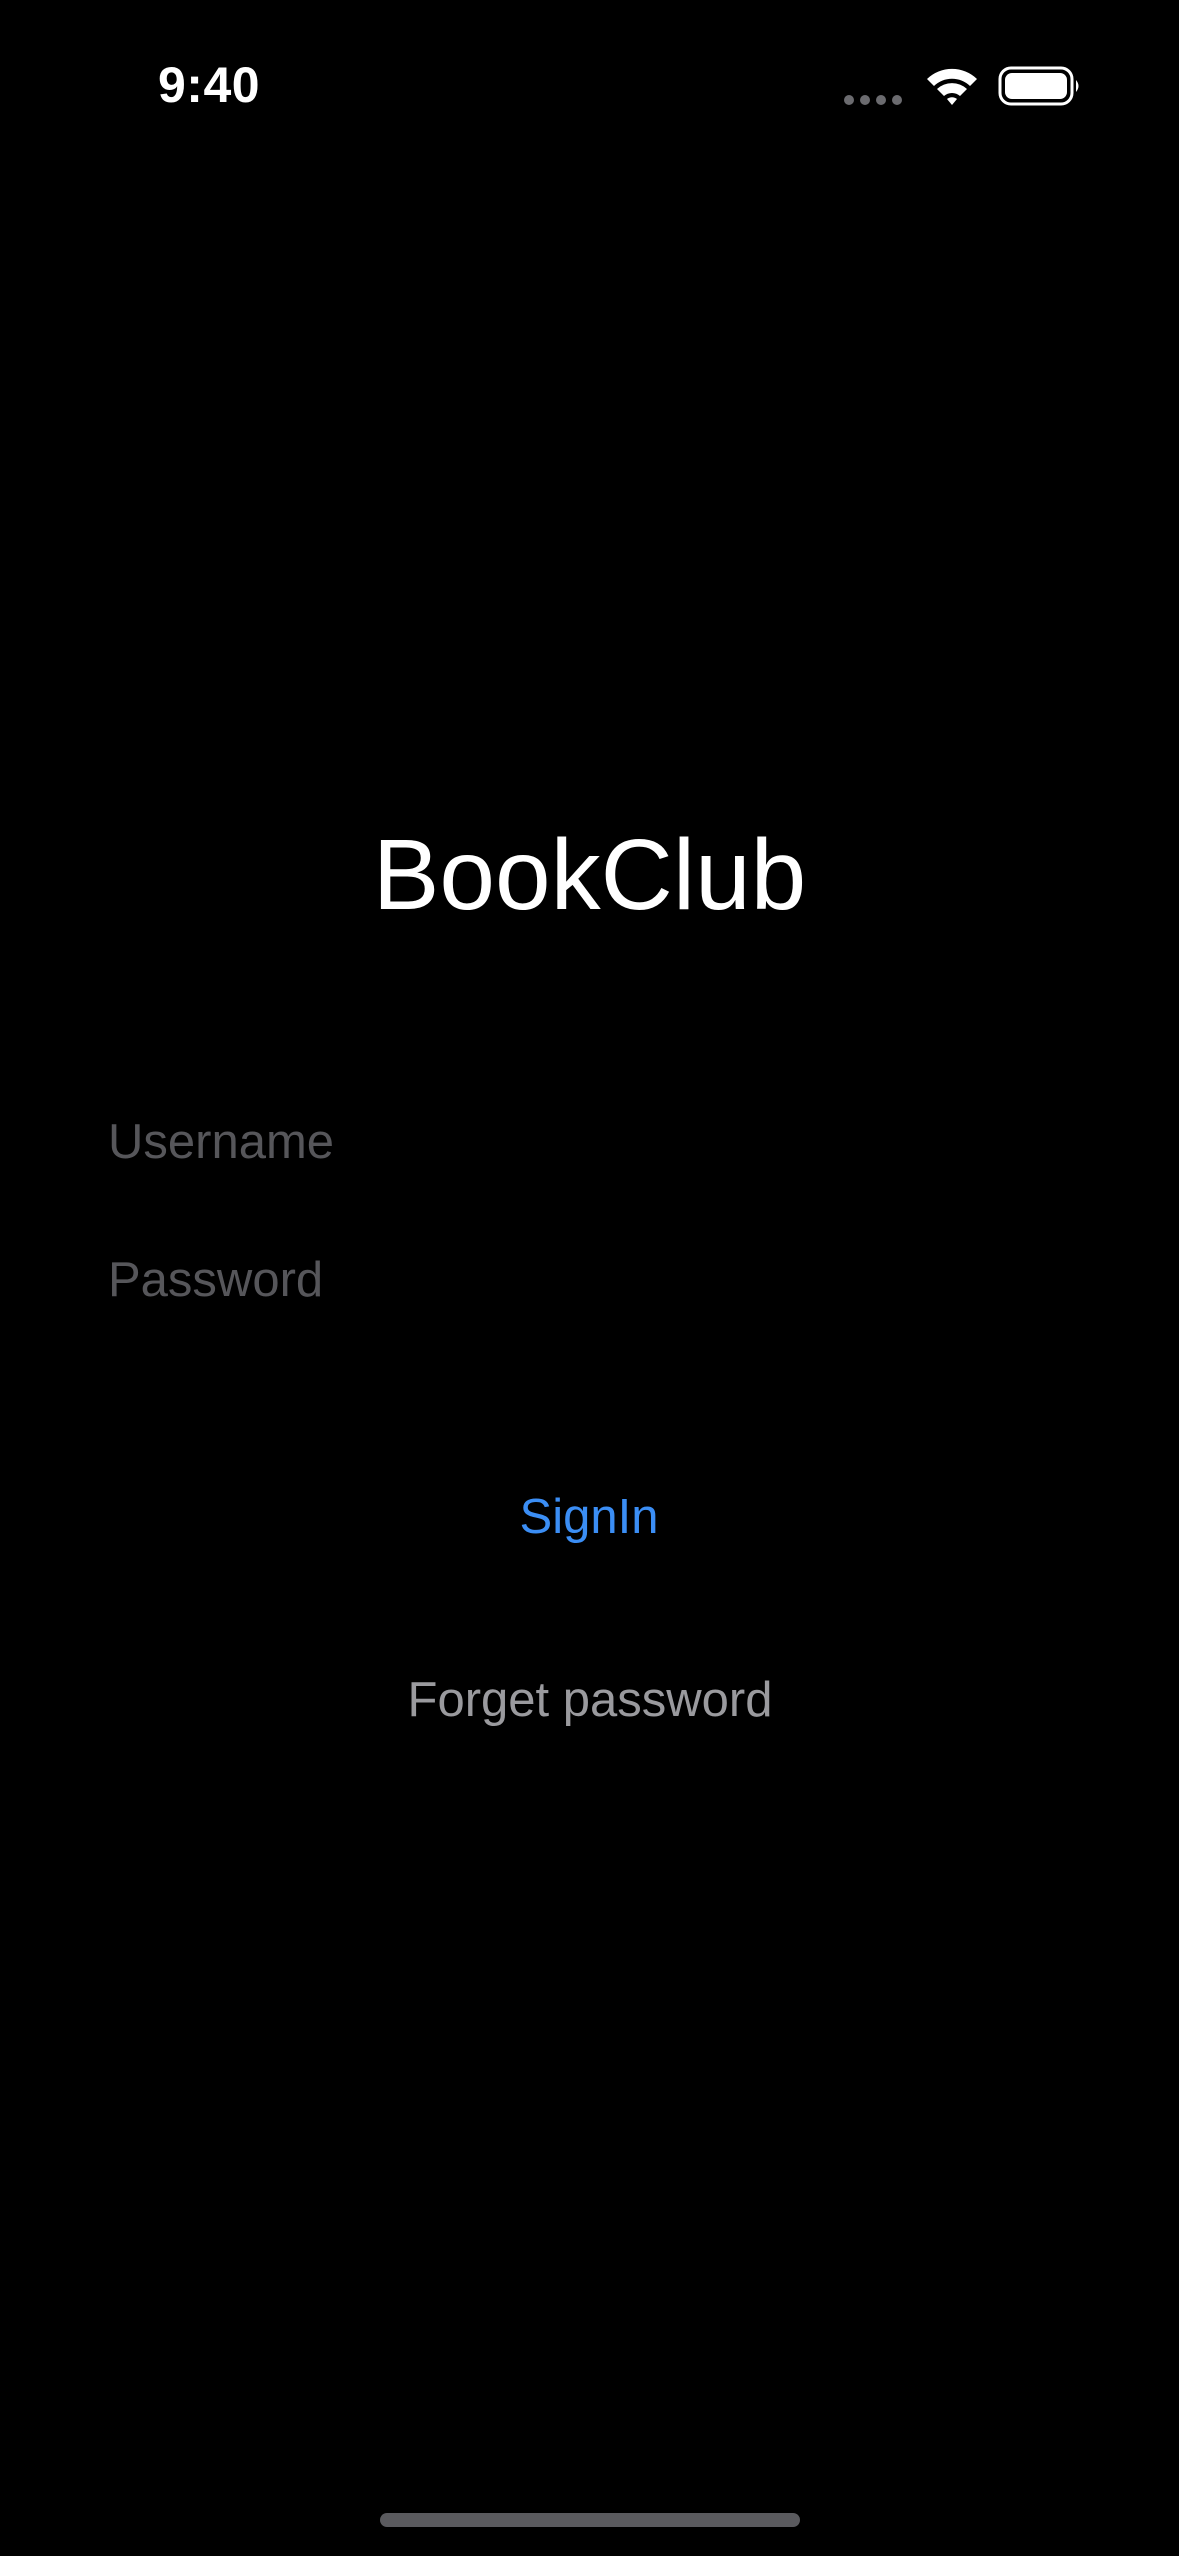 The width and height of the screenshot is (1179, 2556). Describe the element at coordinates (590, 1700) in the screenshot. I see `forget-password-button: Forget password` at that location.